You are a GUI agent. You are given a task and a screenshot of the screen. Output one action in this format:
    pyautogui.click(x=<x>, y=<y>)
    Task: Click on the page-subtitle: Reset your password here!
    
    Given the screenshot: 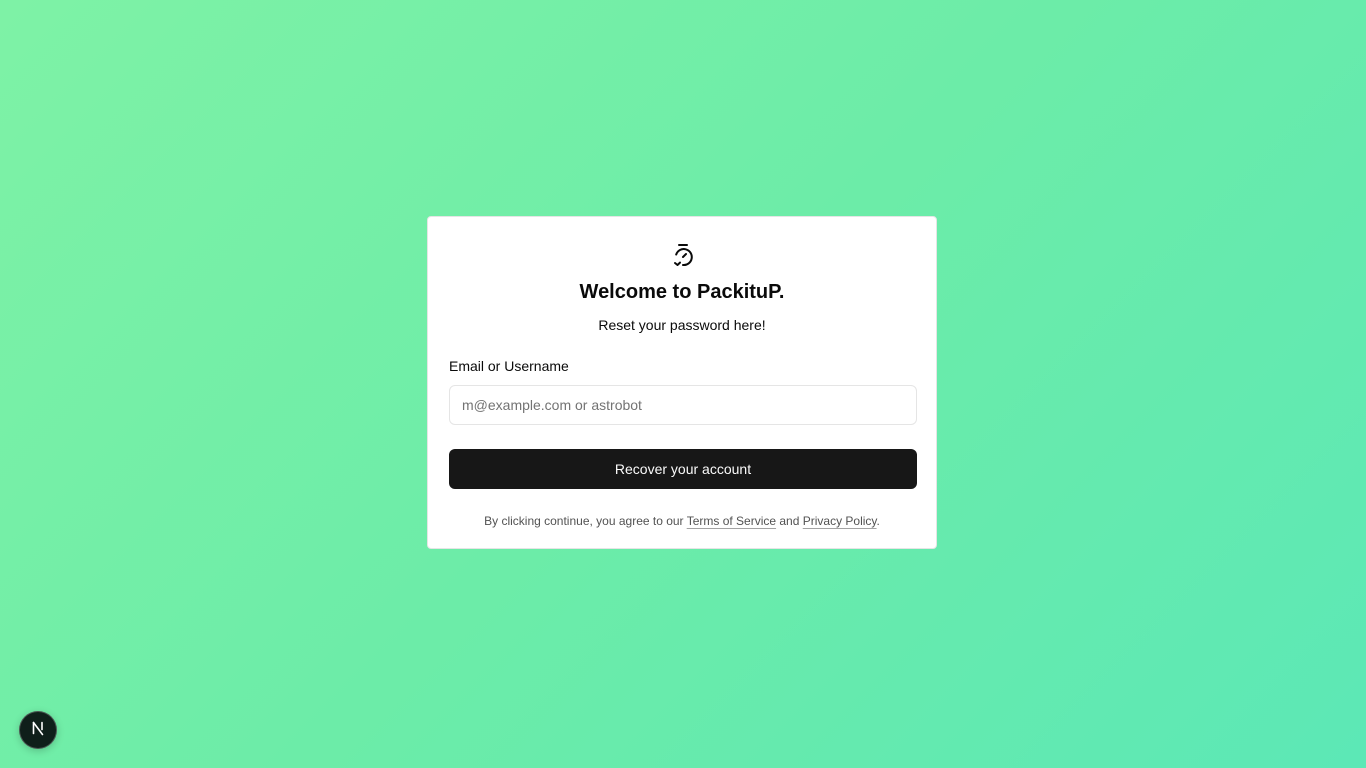 What is the action you would take?
    pyautogui.click(x=682, y=325)
    